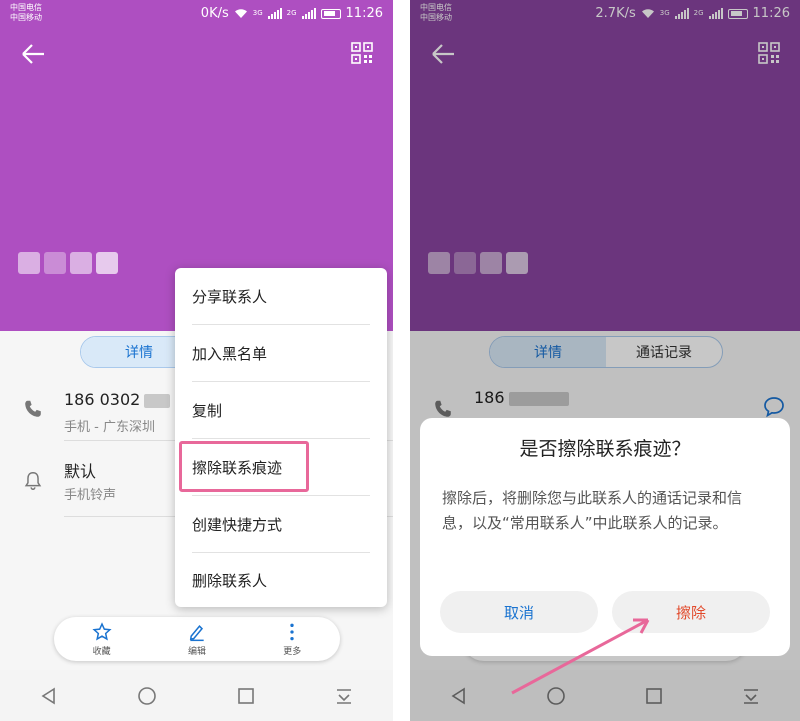  Describe the element at coordinates (274, 13) in the screenshot. I see `signal-icon` at that location.